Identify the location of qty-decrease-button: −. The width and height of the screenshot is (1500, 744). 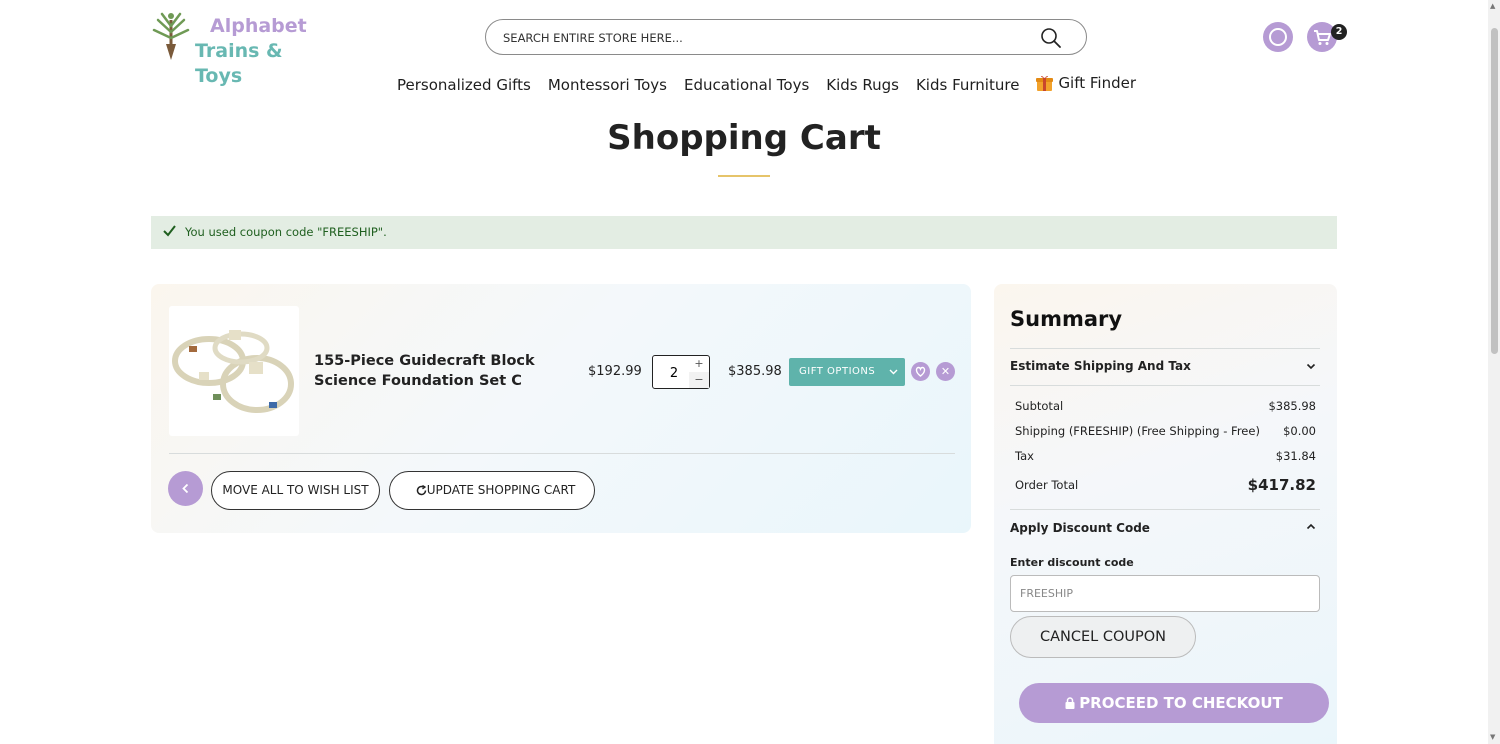
(699, 380).